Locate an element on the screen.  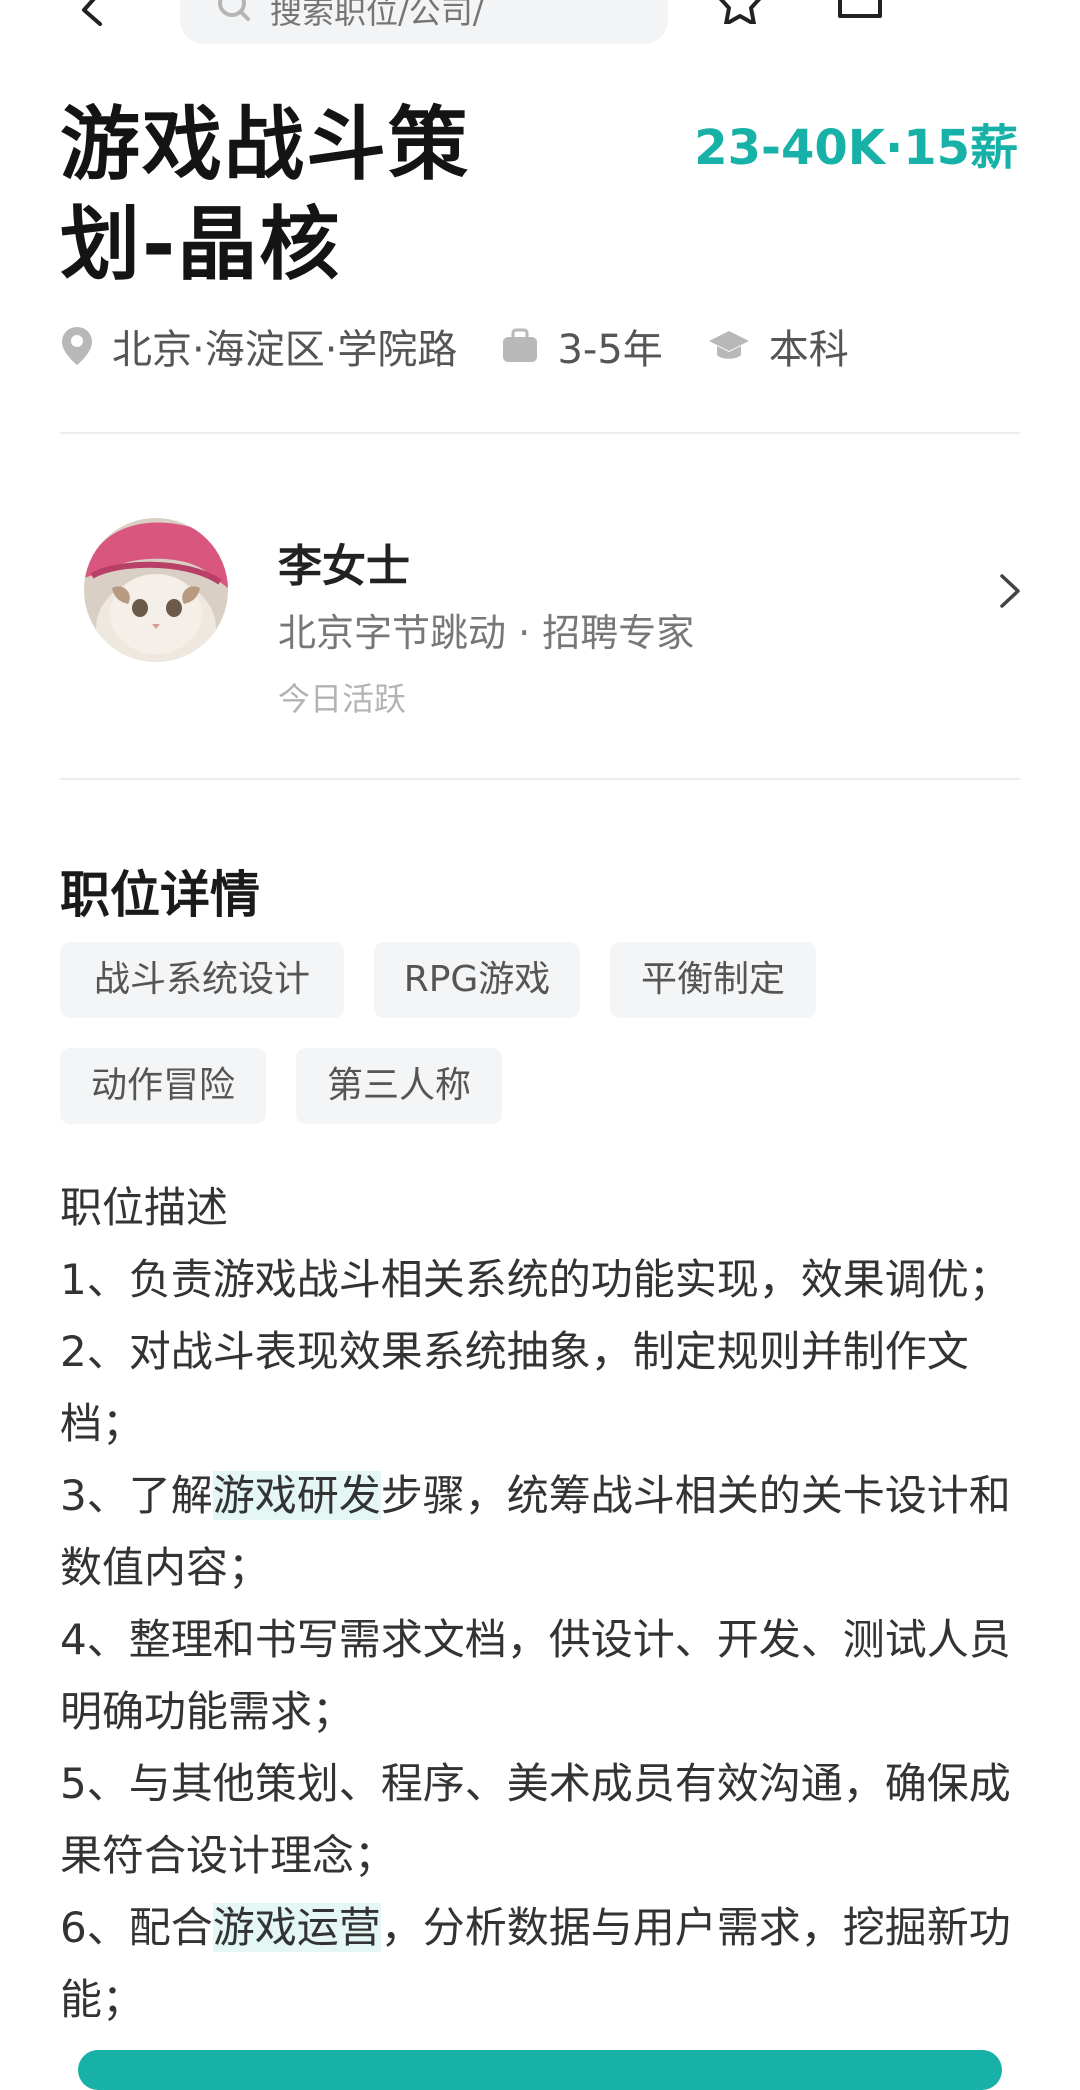
search-icon is located at coordinates (234, 10).